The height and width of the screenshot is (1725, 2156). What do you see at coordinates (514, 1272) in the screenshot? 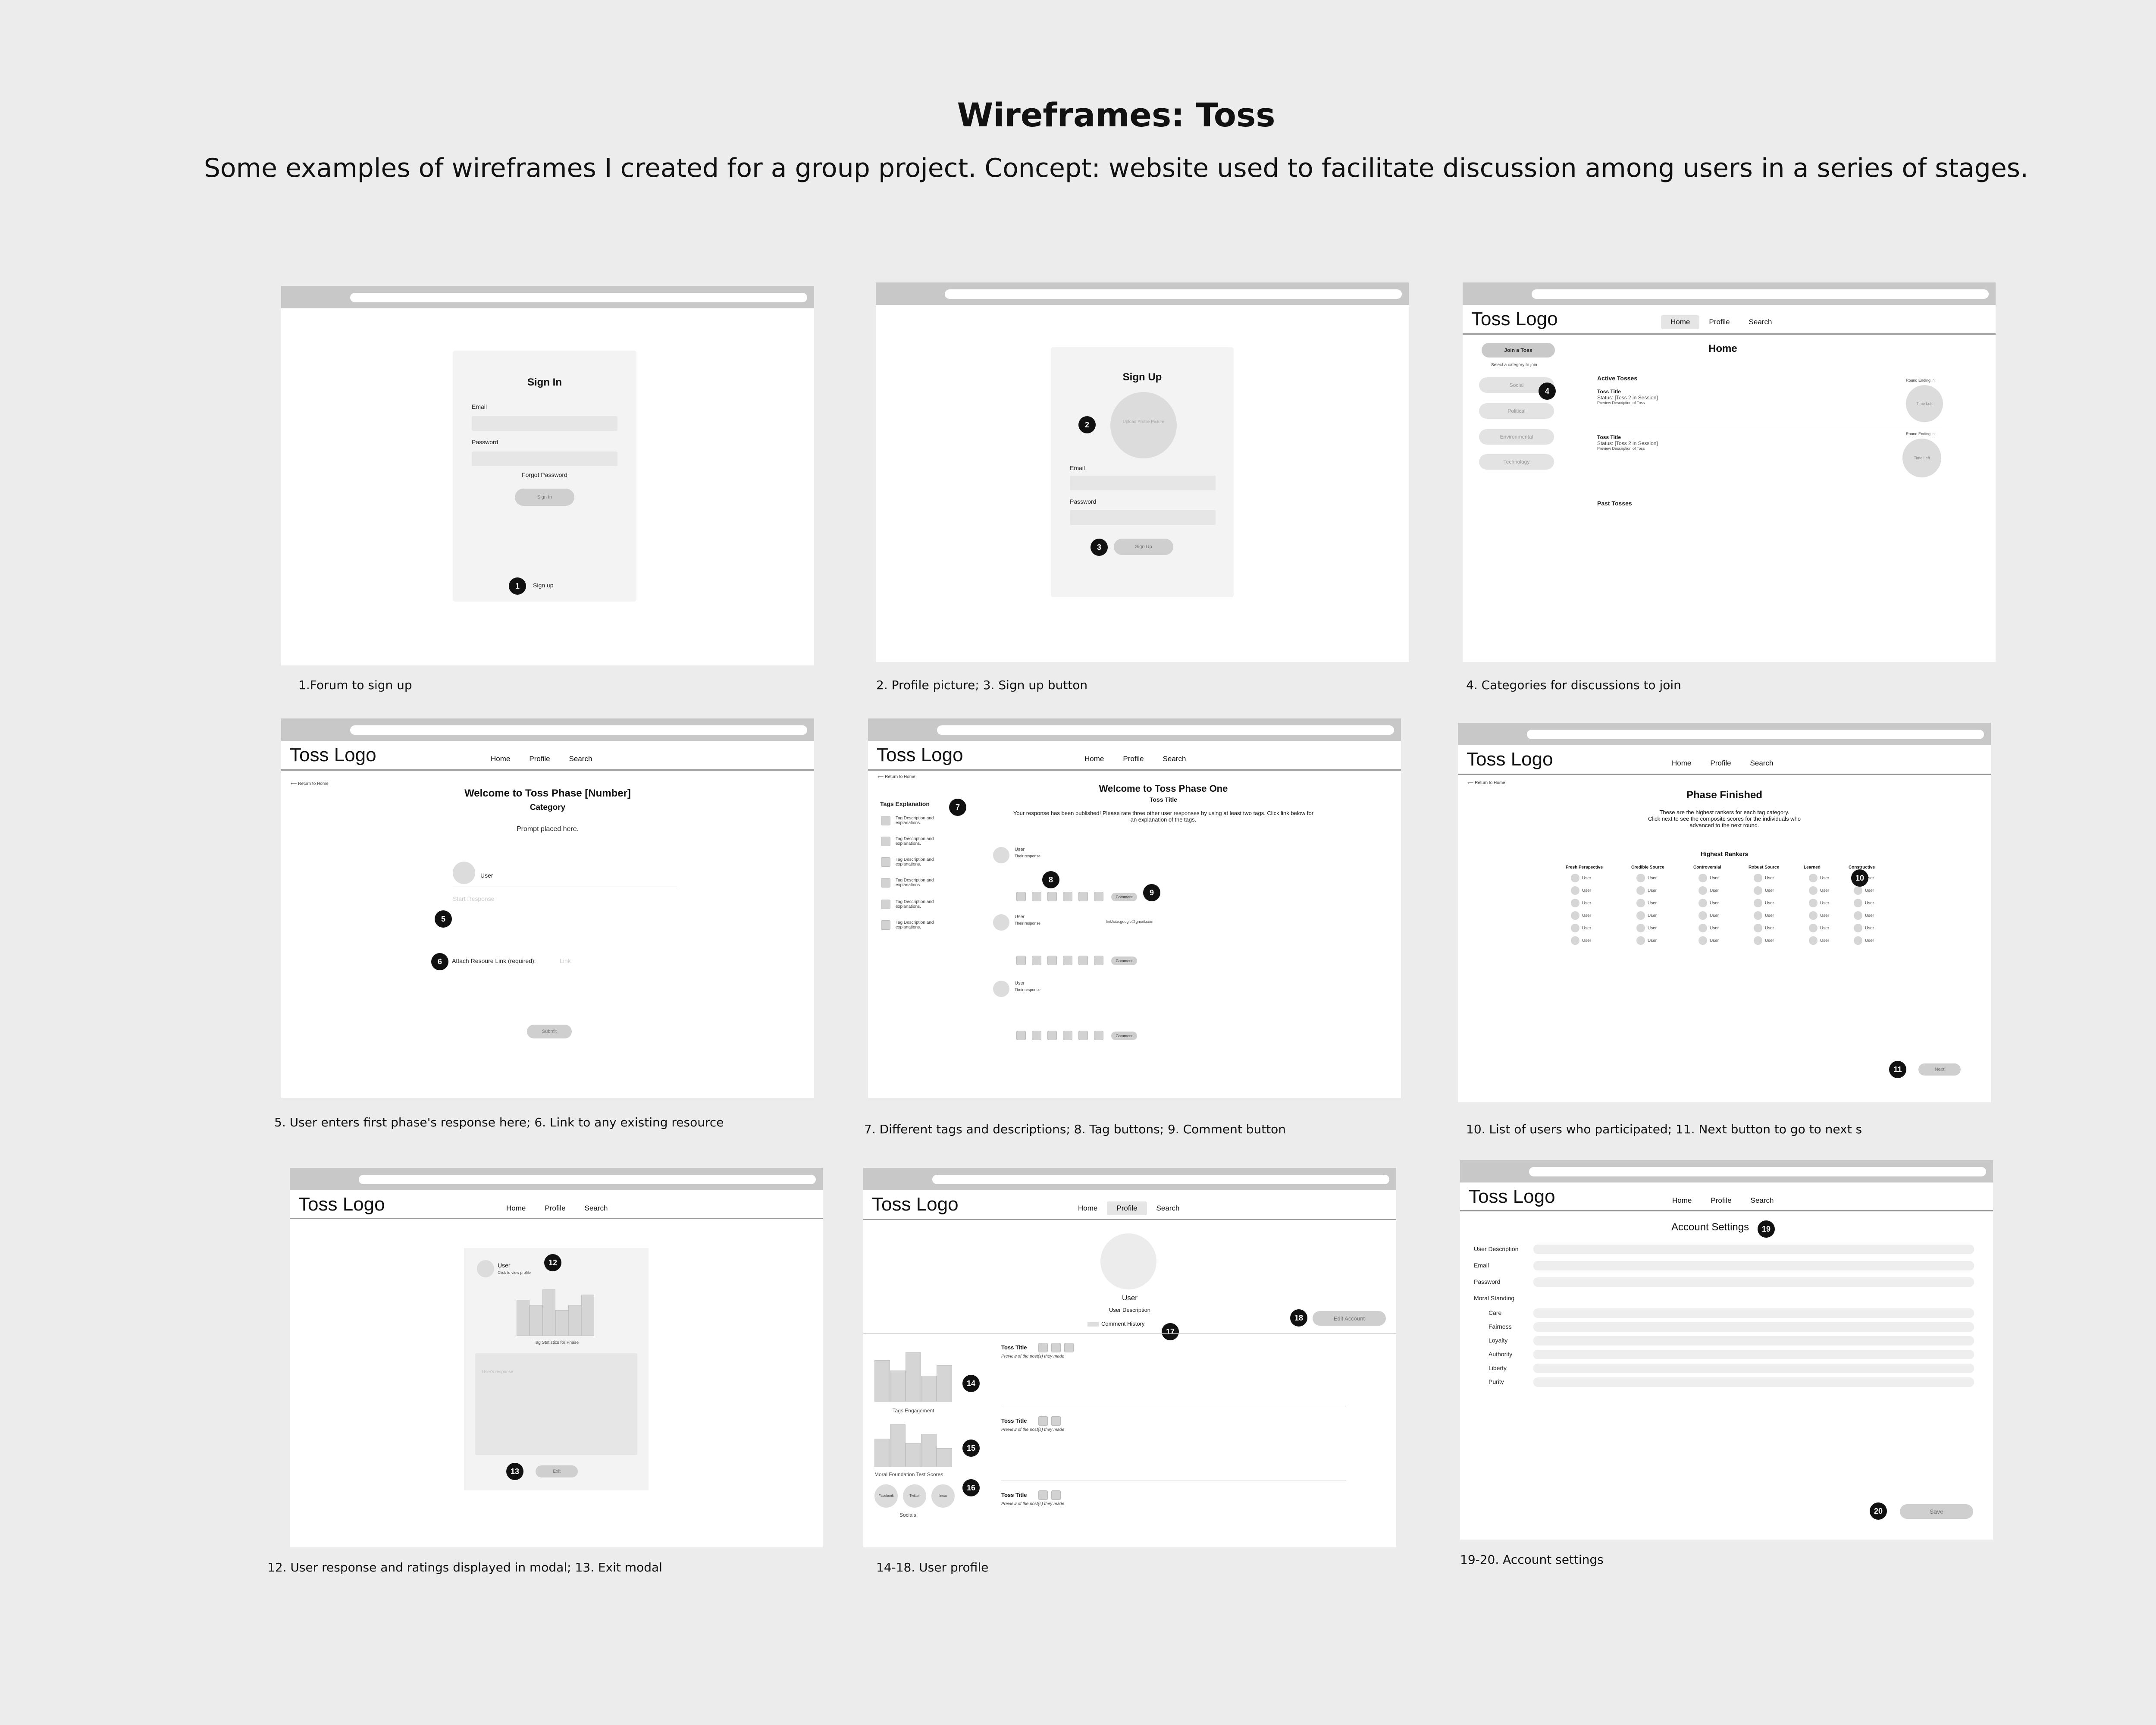
I see `view-profile-link: Click to view profile` at bounding box center [514, 1272].